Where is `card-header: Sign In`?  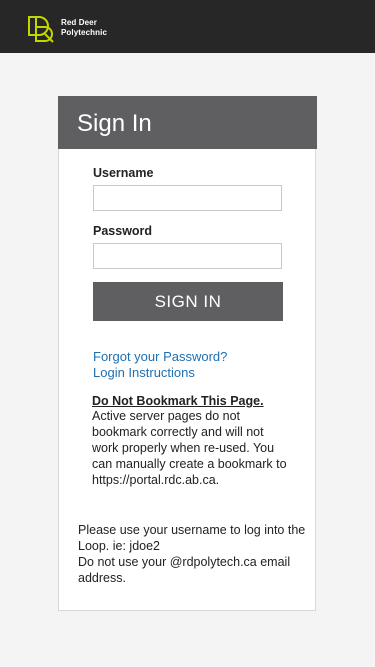
card-header: Sign In is located at coordinates (187, 122).